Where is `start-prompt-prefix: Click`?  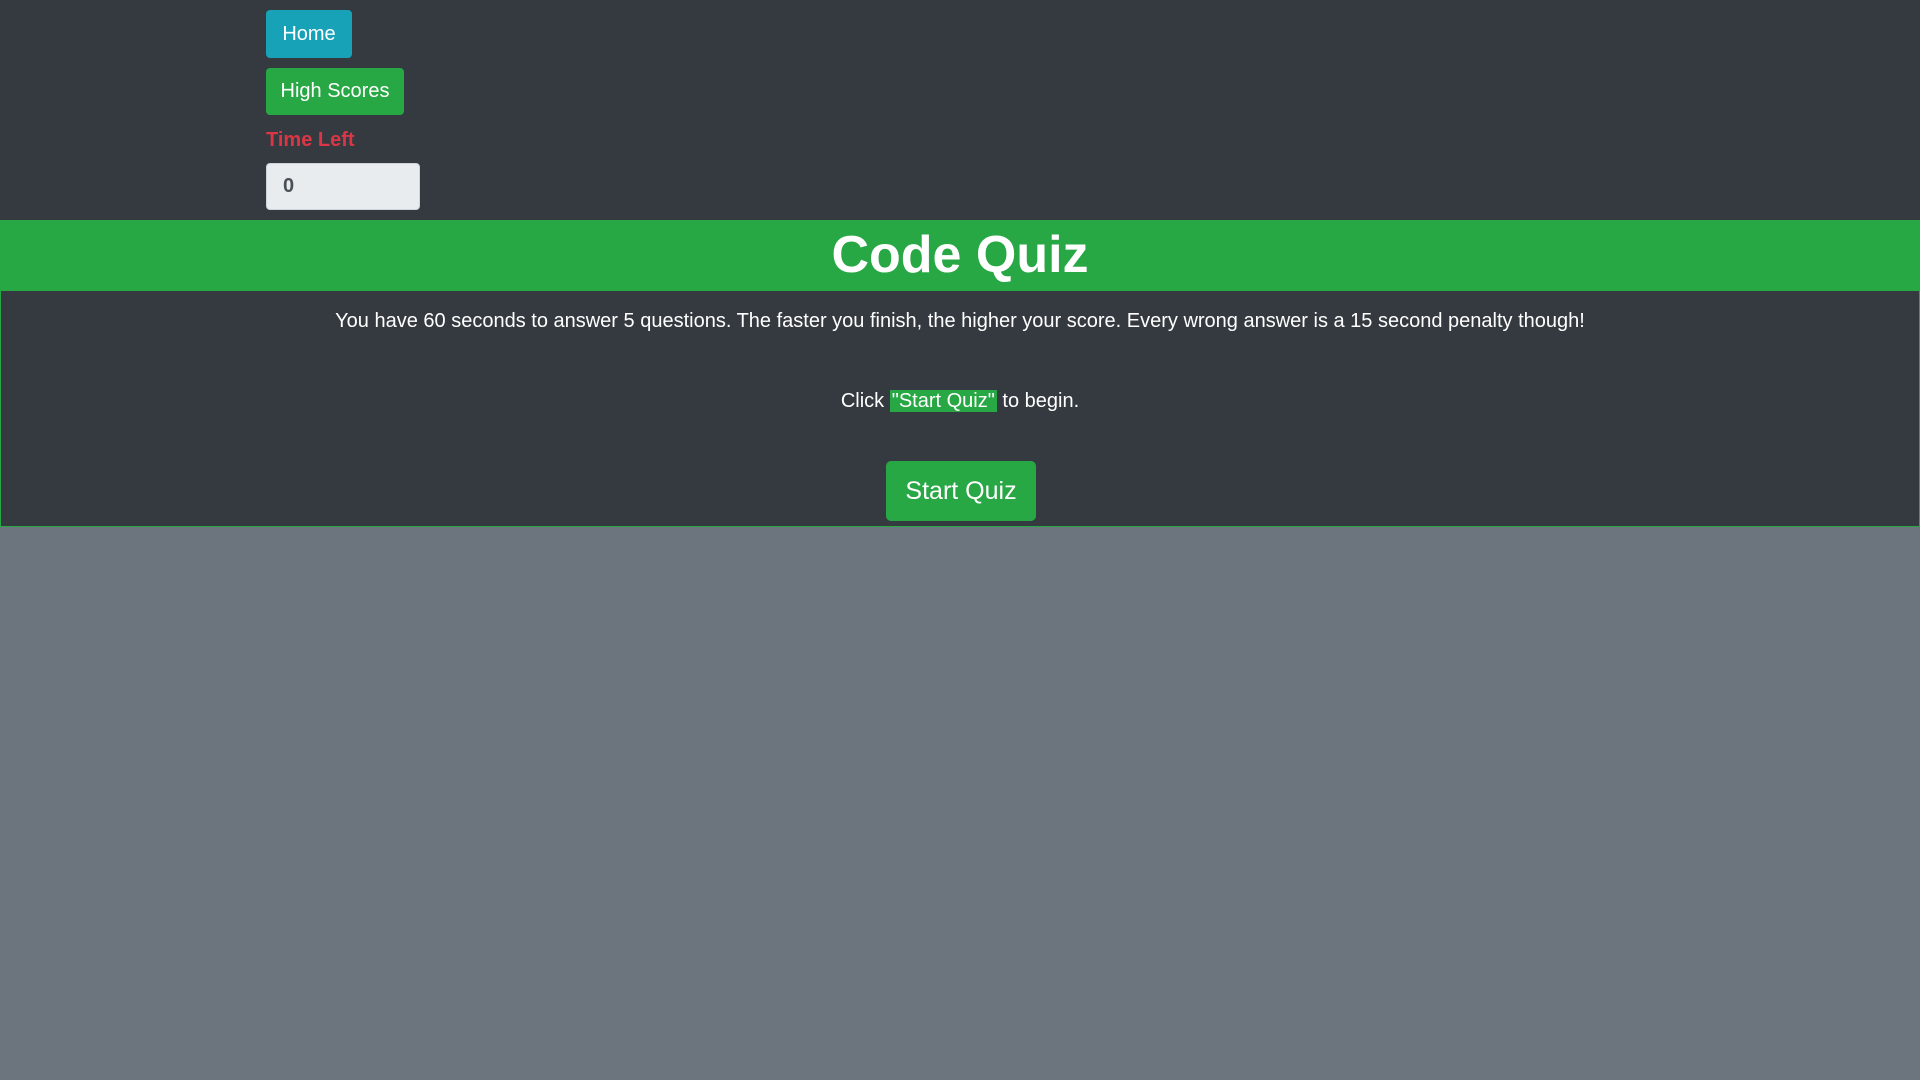 start-prompt-prefix: Click is located at coordinates (865, 401).